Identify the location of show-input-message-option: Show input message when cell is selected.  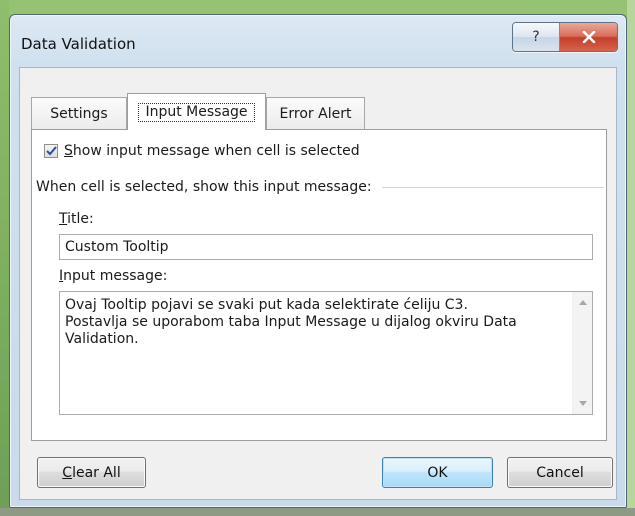
(202, 151).